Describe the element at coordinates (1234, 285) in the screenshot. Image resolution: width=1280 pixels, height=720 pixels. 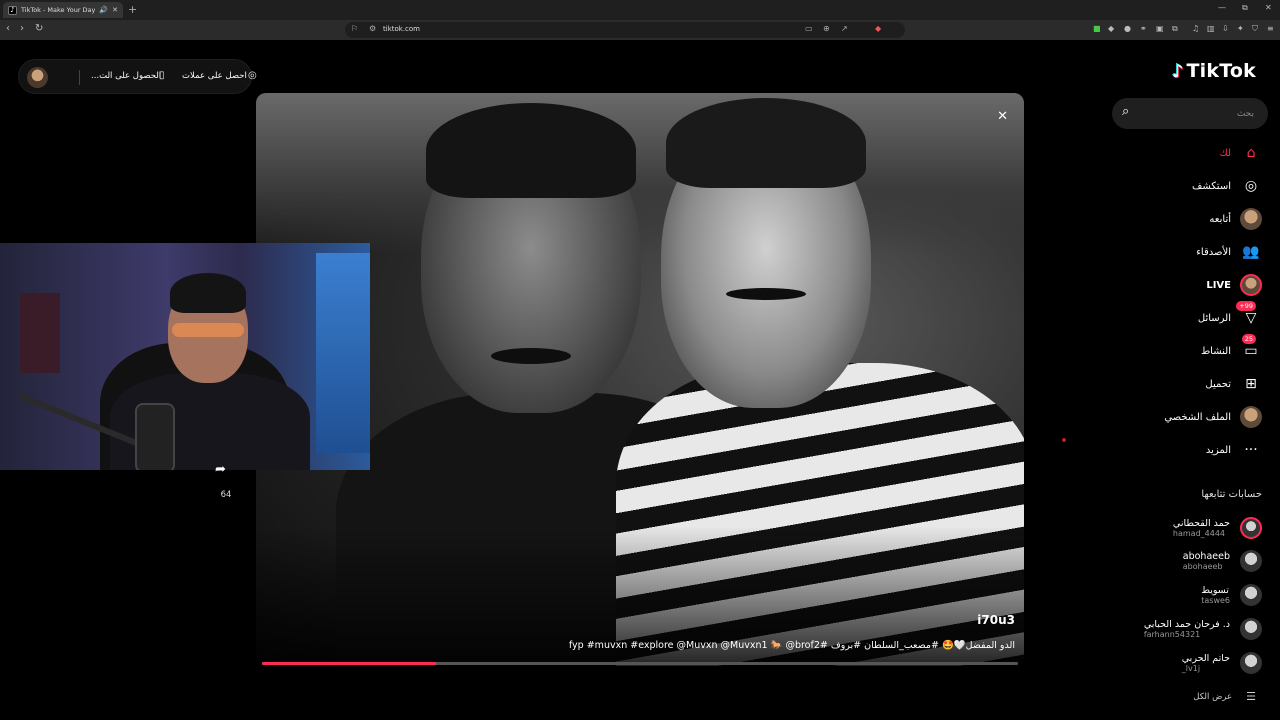
I see `nav-live: LIVE` at that location.